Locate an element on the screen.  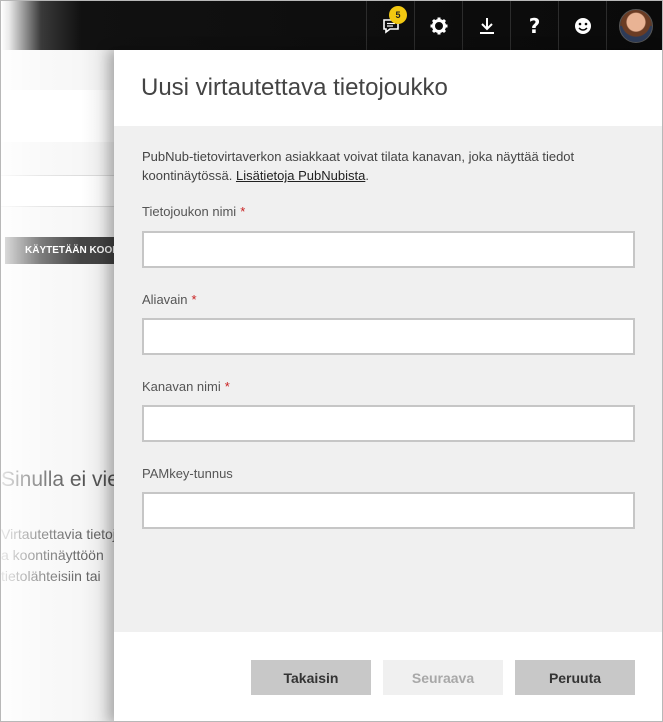
background-text-line: tietolähteisiin tai is located at coordinates (51, 576).